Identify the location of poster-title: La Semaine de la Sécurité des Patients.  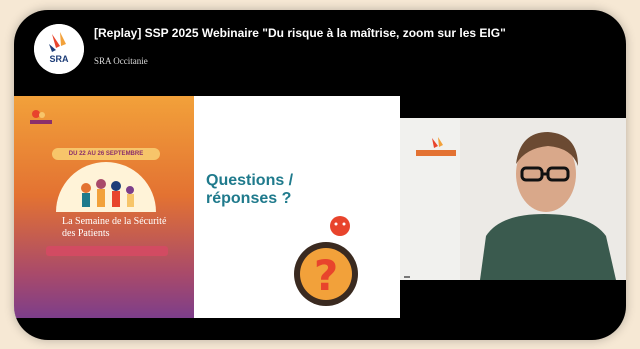
(114, 227).